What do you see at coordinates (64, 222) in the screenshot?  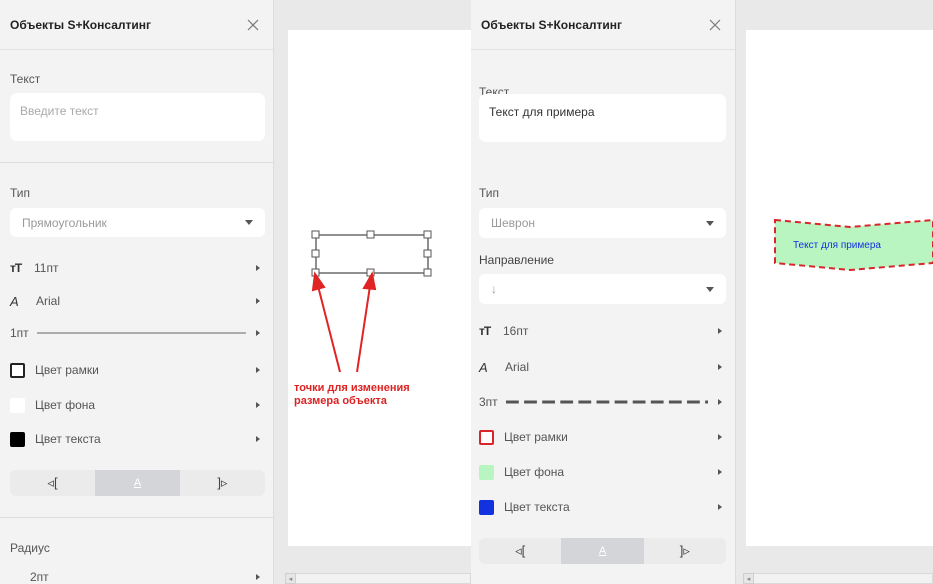 I see `type-select-value: Прямоугольник` at bounding box center [64, 222].